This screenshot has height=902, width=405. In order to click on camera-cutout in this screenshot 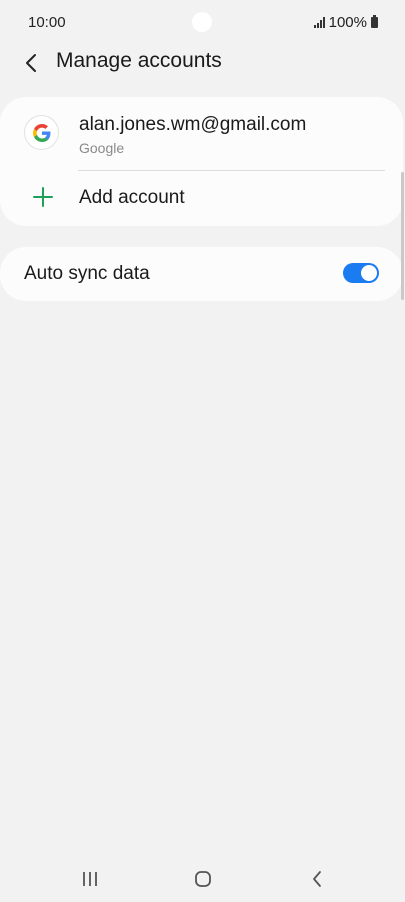, I will do `click(202, 22)`.